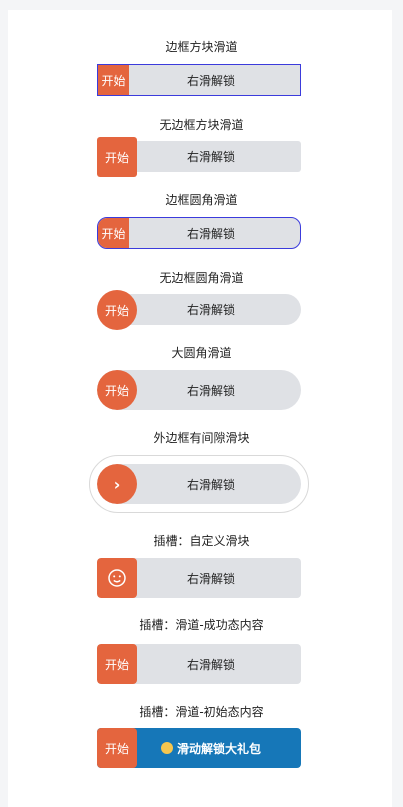 The height and width of the screenshot is (807, 403). I want to click on demo-title: 无边框方块滑道, so click(201, 125).